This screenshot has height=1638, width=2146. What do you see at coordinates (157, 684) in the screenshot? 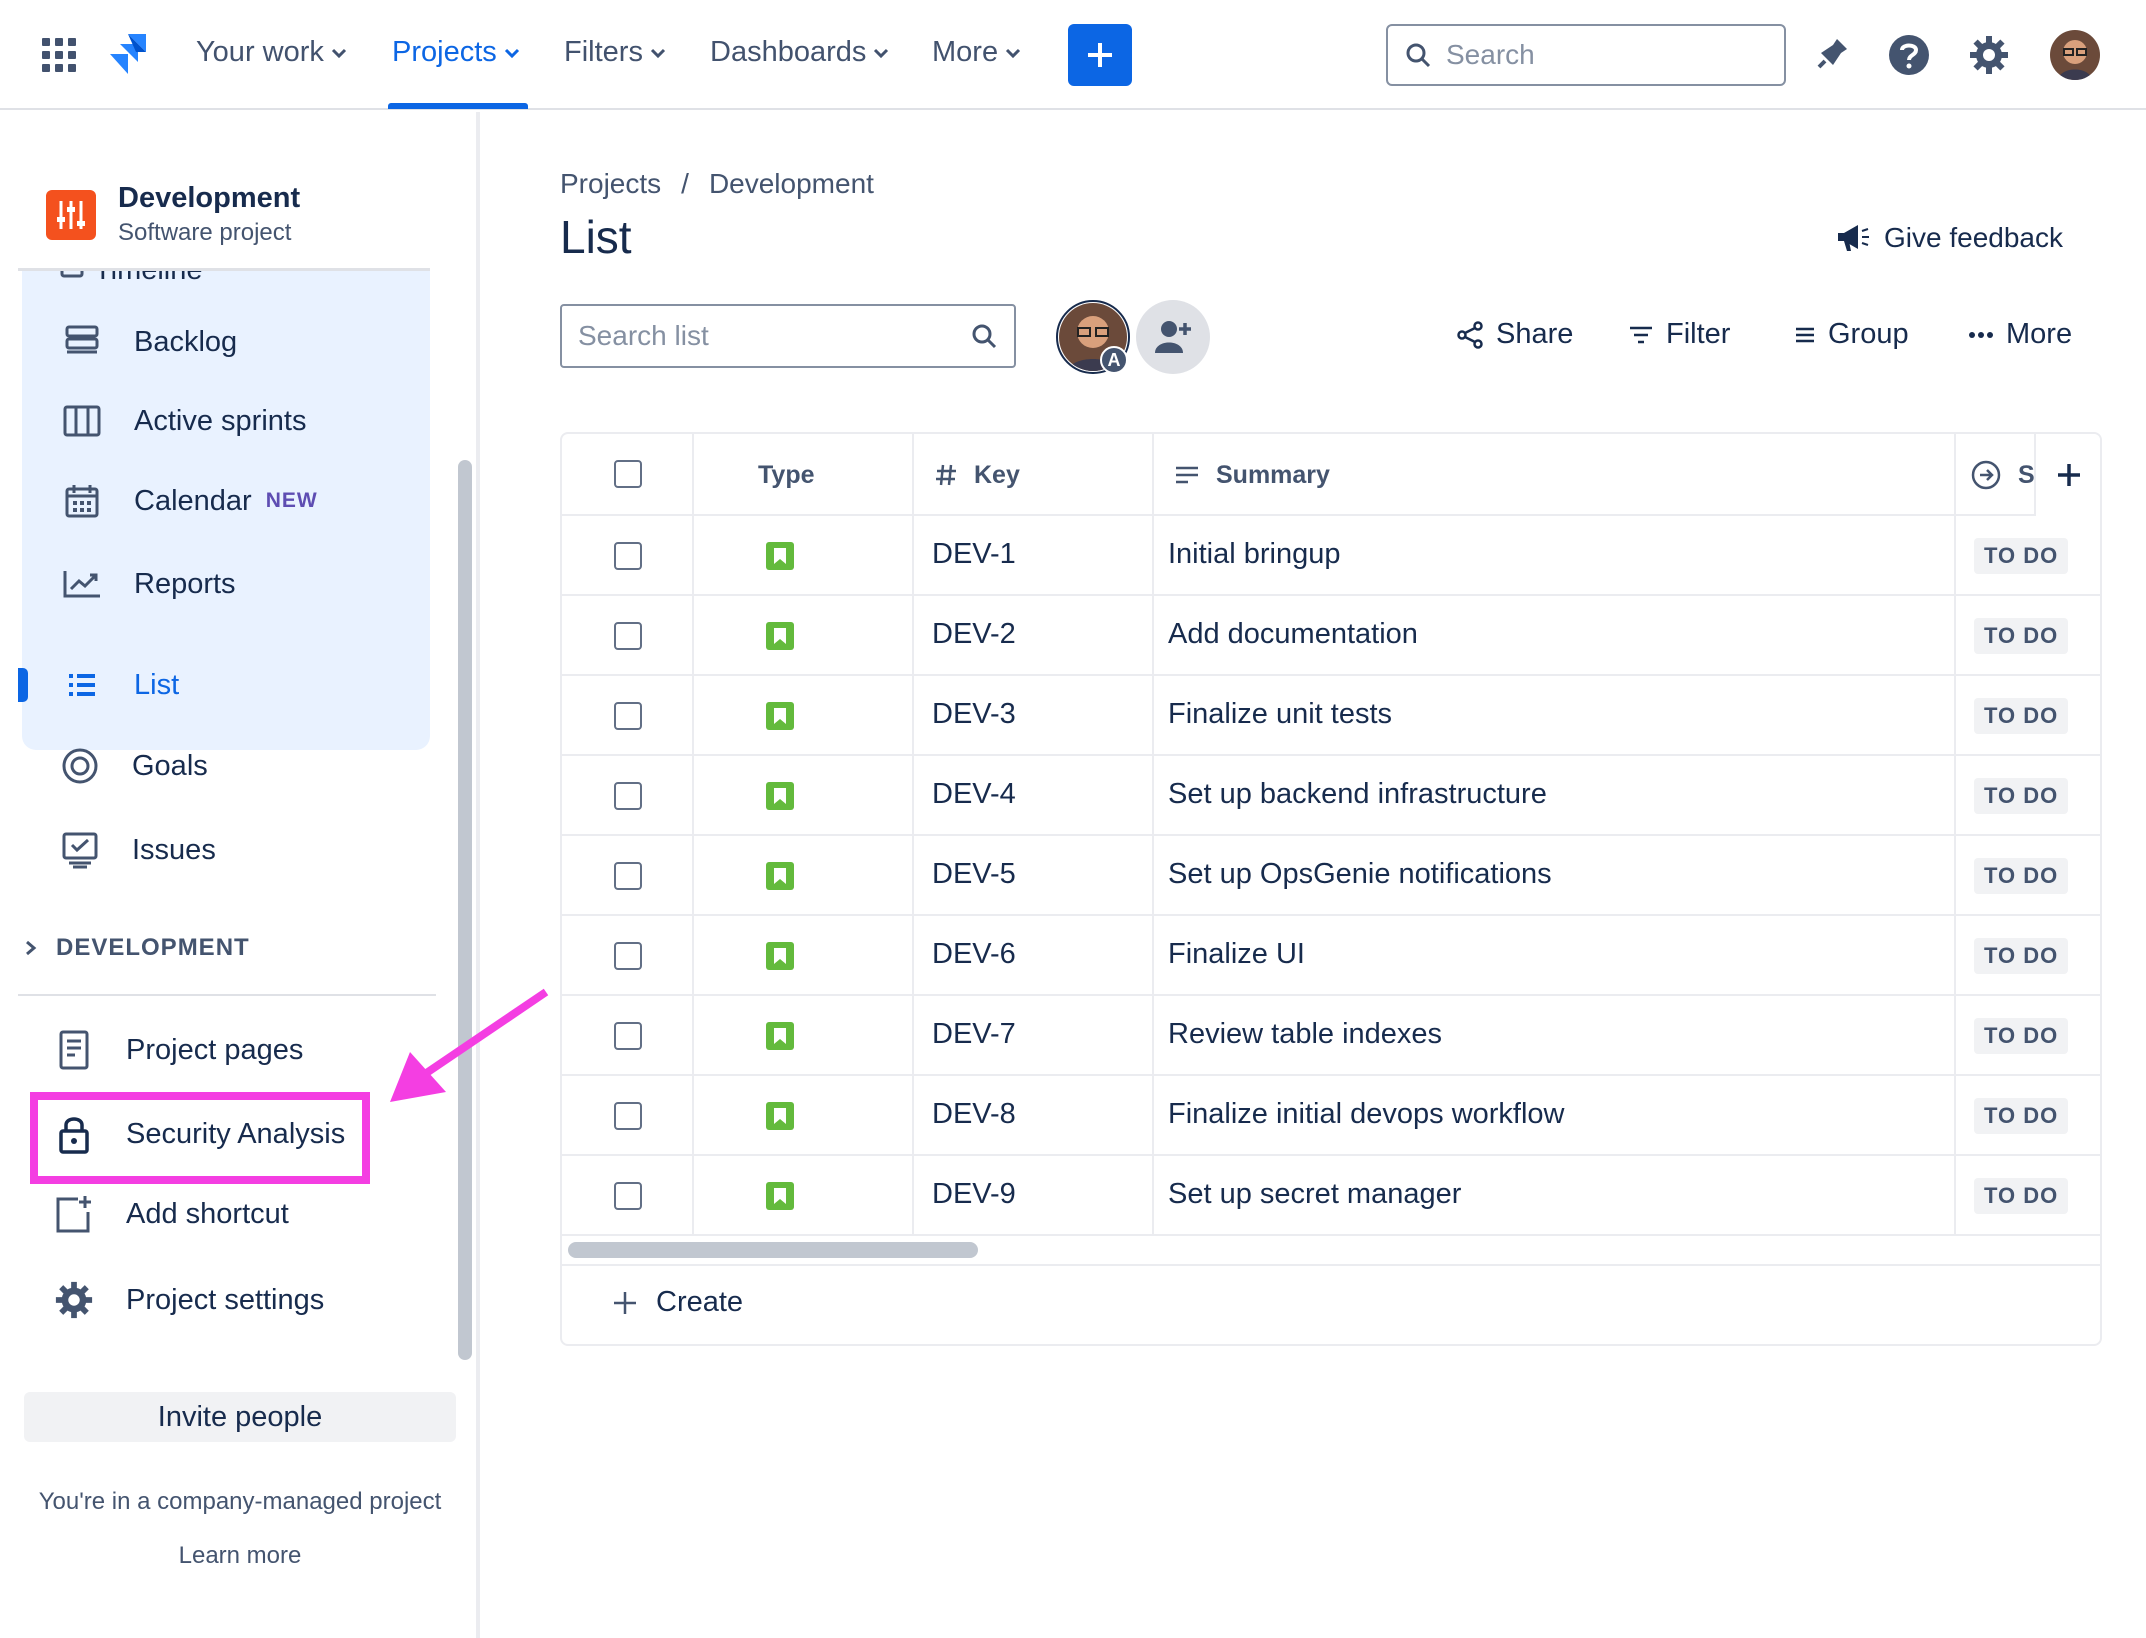
I see `sidebar-item-label: List` at bounding box center [157, 684].